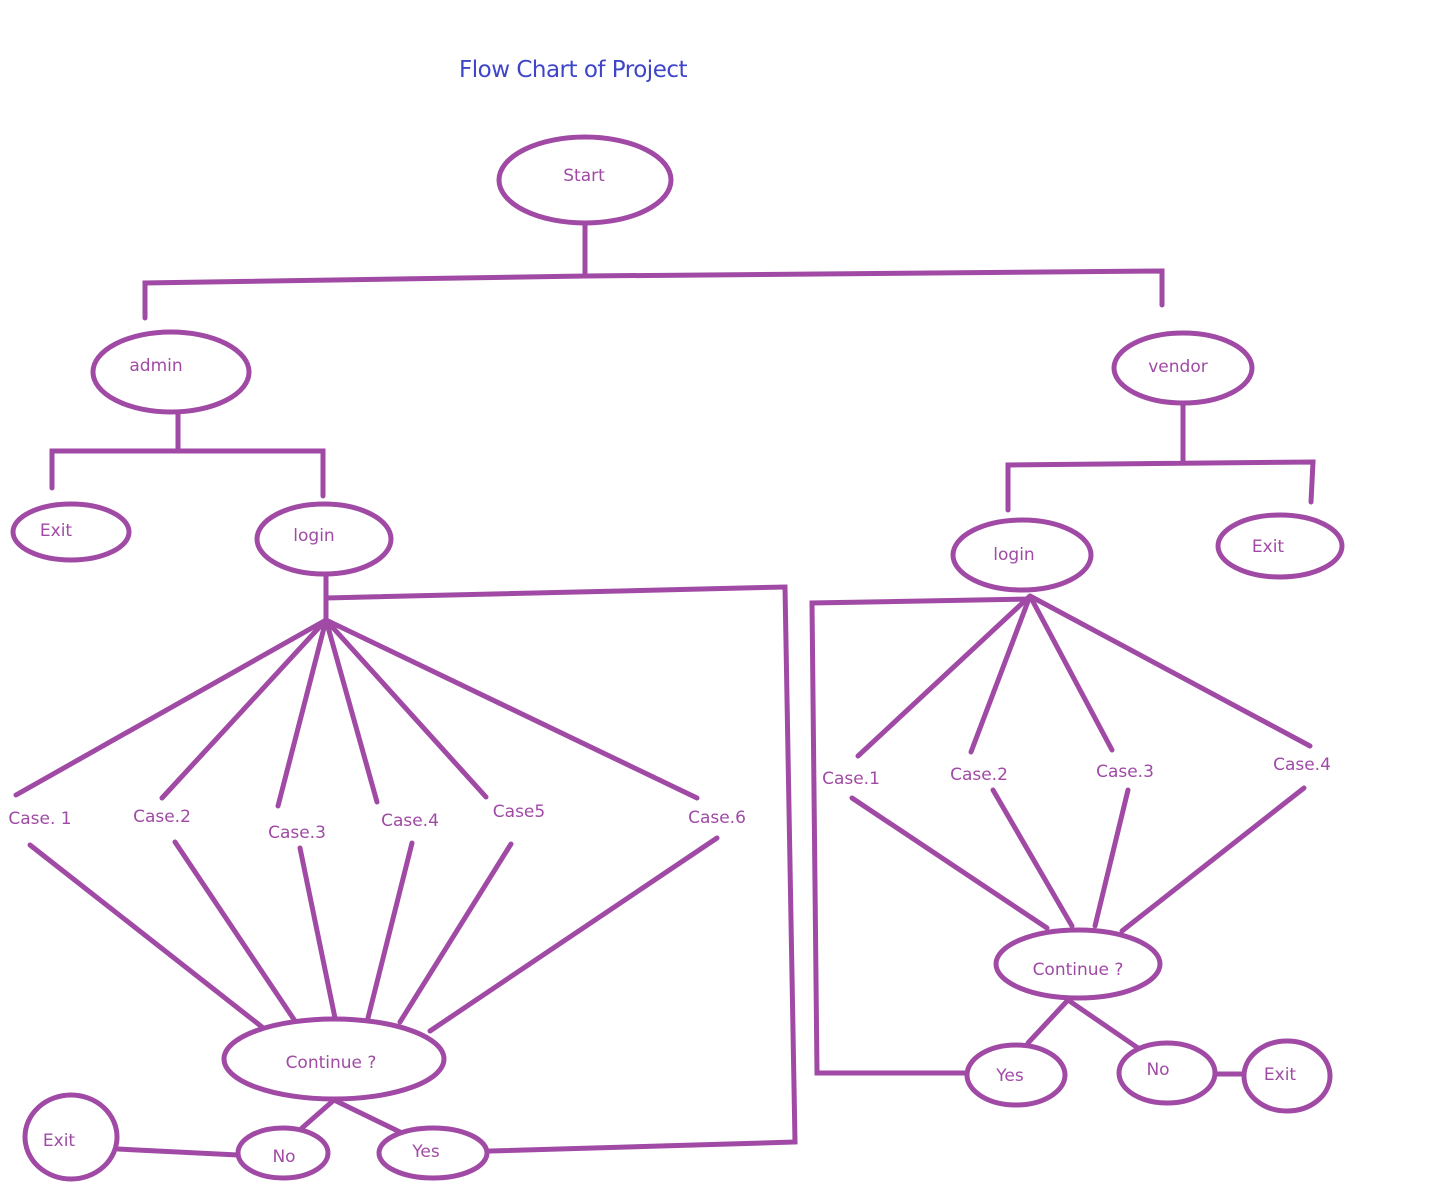 The height and width of the screenshot is (1187, 1443). What do you see at coordinates (584, 176) in the screenshot?
I see `node-label: Start` at bounding box center [584, 176].